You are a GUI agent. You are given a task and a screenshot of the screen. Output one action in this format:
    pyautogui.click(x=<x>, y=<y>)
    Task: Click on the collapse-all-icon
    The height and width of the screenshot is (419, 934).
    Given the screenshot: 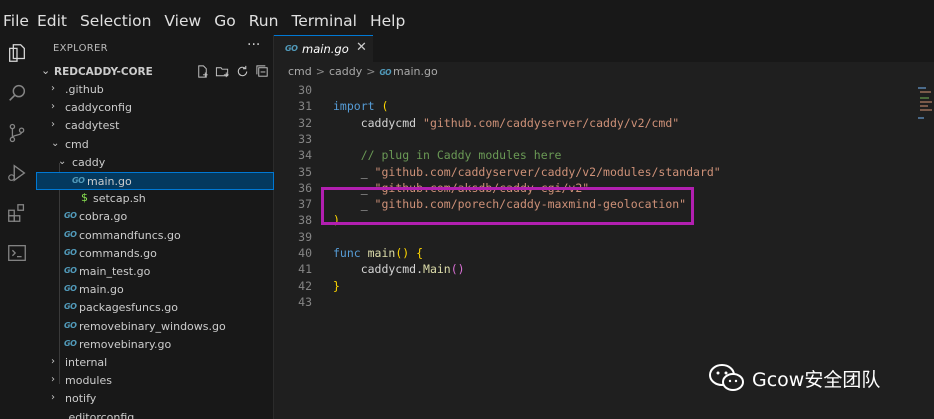 What is the action you would take?
    pyautogui.click(x=262, y=71)
    